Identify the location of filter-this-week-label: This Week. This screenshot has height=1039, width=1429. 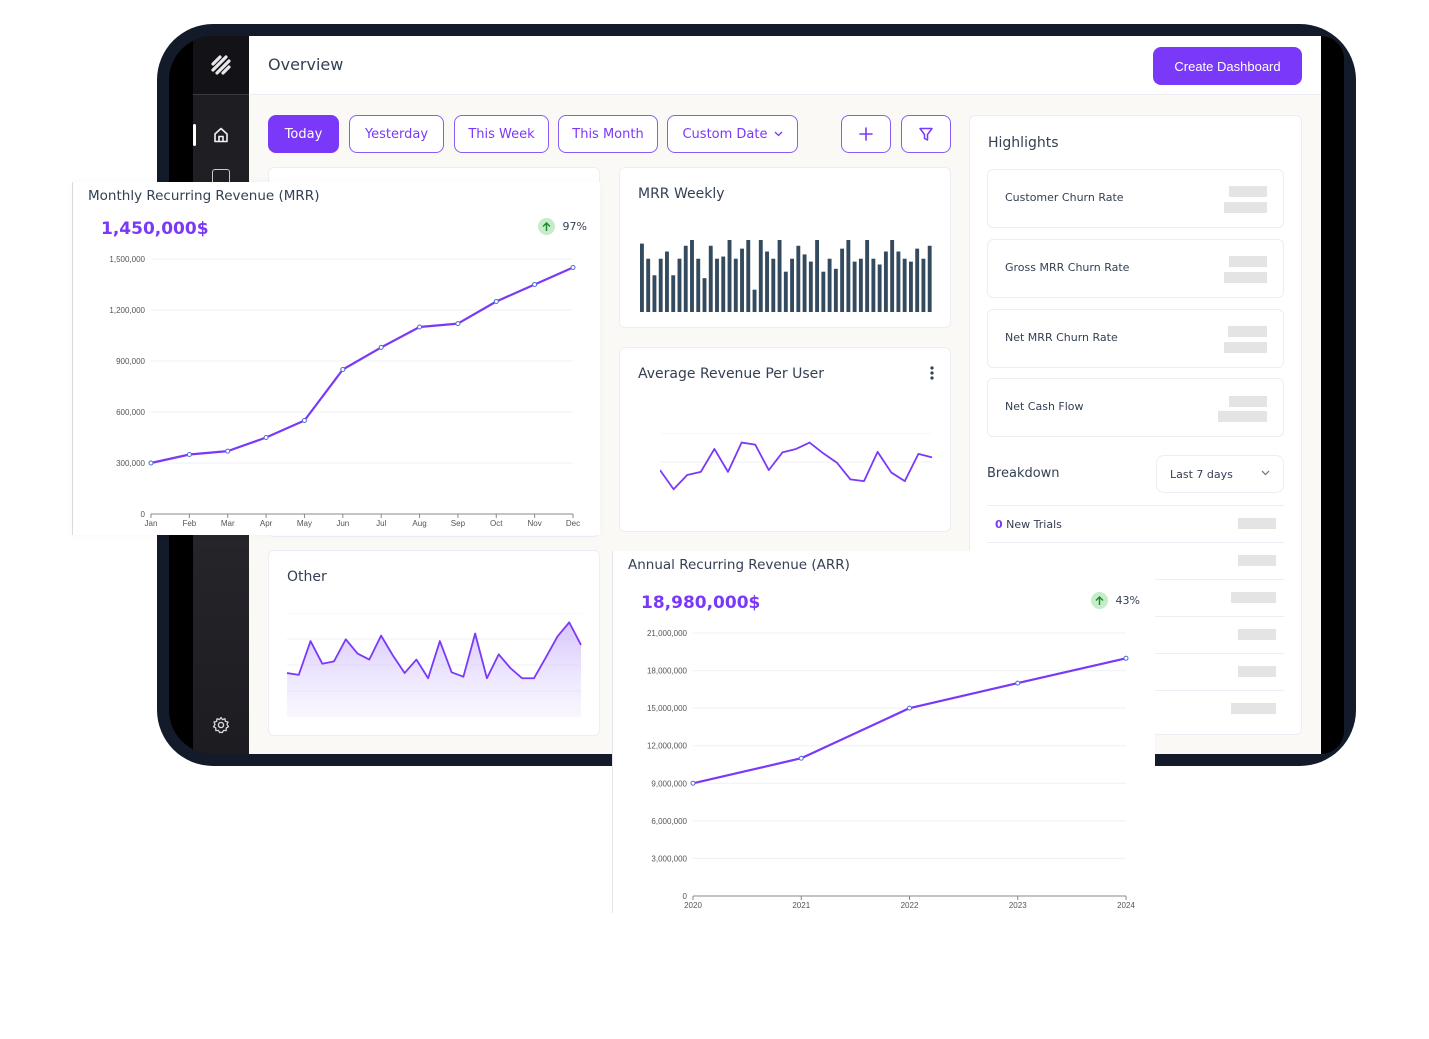
(501, 134).